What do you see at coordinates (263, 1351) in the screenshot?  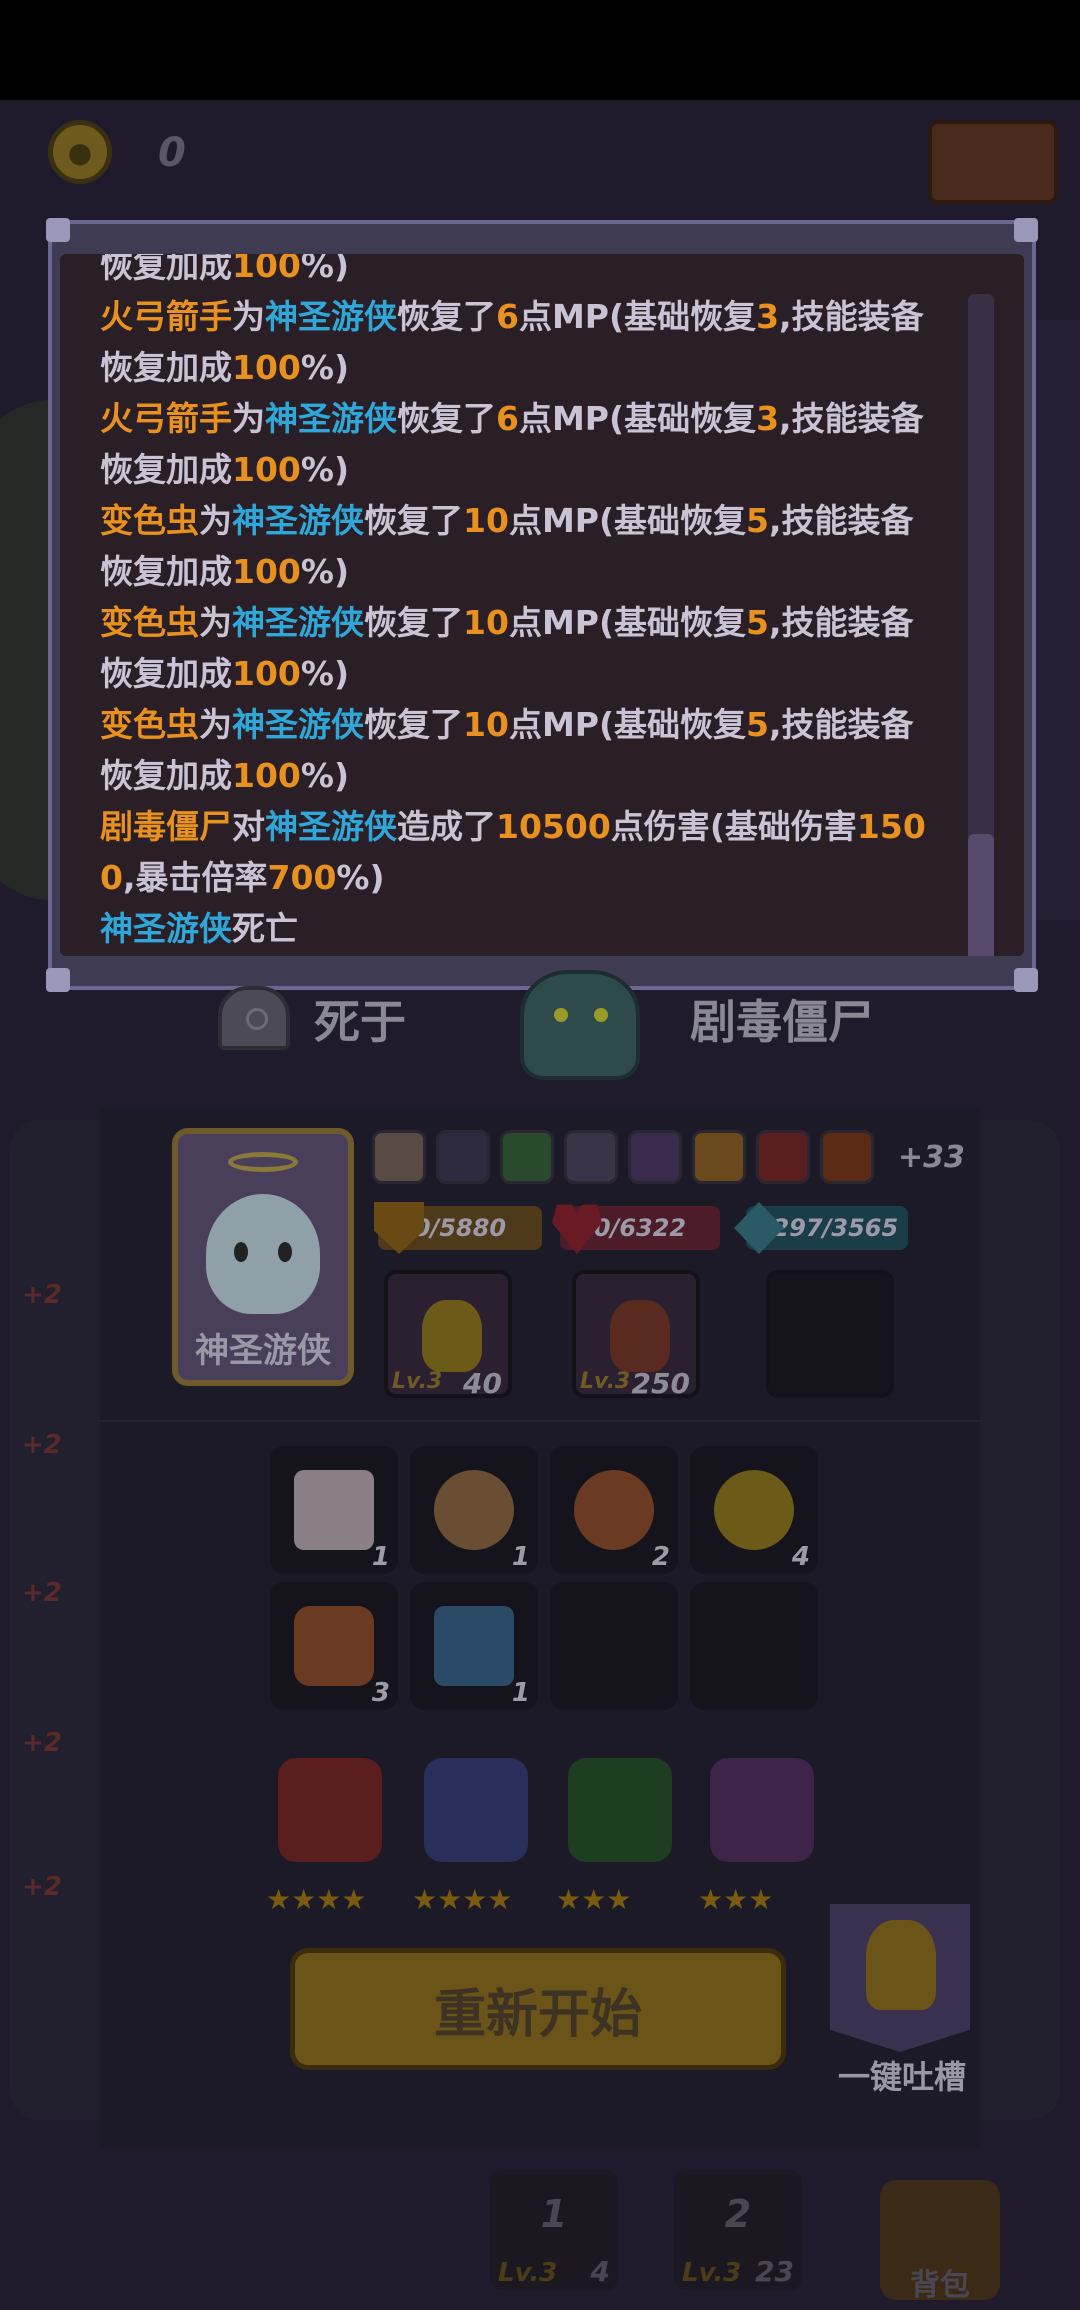 I see `hero-name: 神圣游侠` at bounding box center [263, 1351].